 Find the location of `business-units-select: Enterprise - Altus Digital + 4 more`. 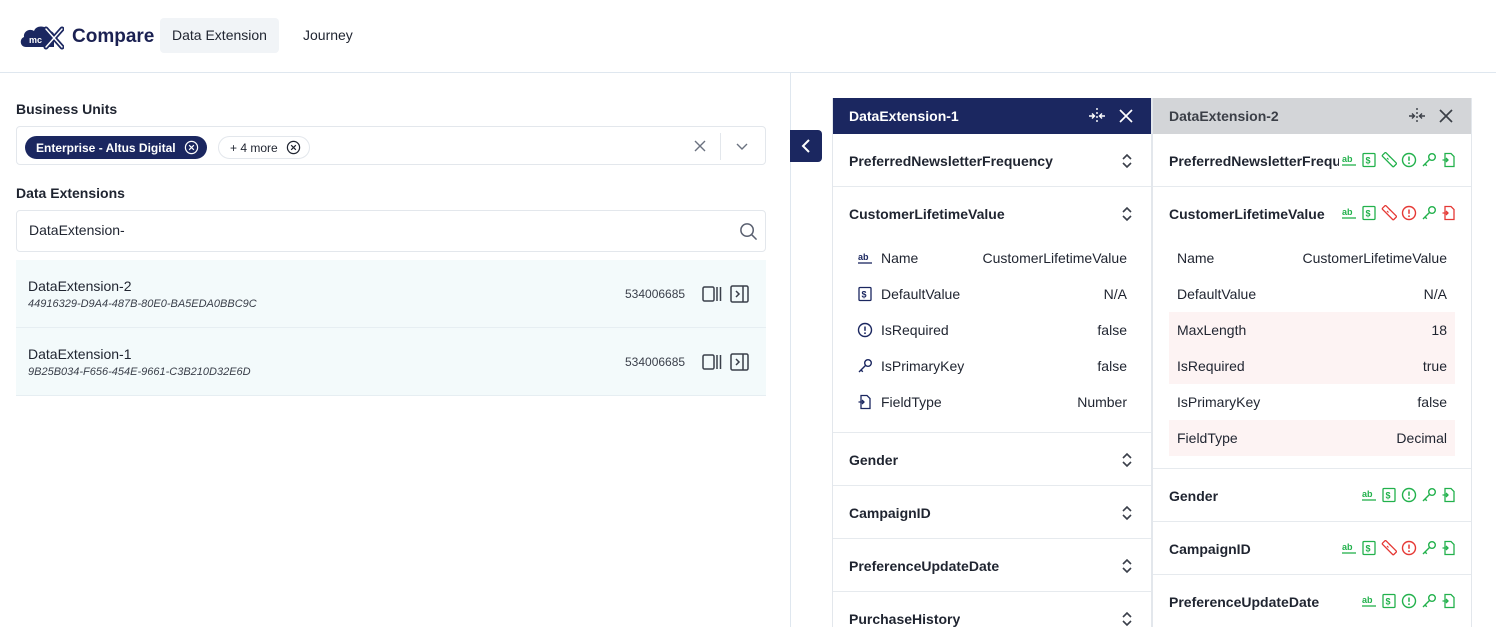

business-units-select: Enterprise - Altus Digital + 4 more is located at coordinates (391, 145).